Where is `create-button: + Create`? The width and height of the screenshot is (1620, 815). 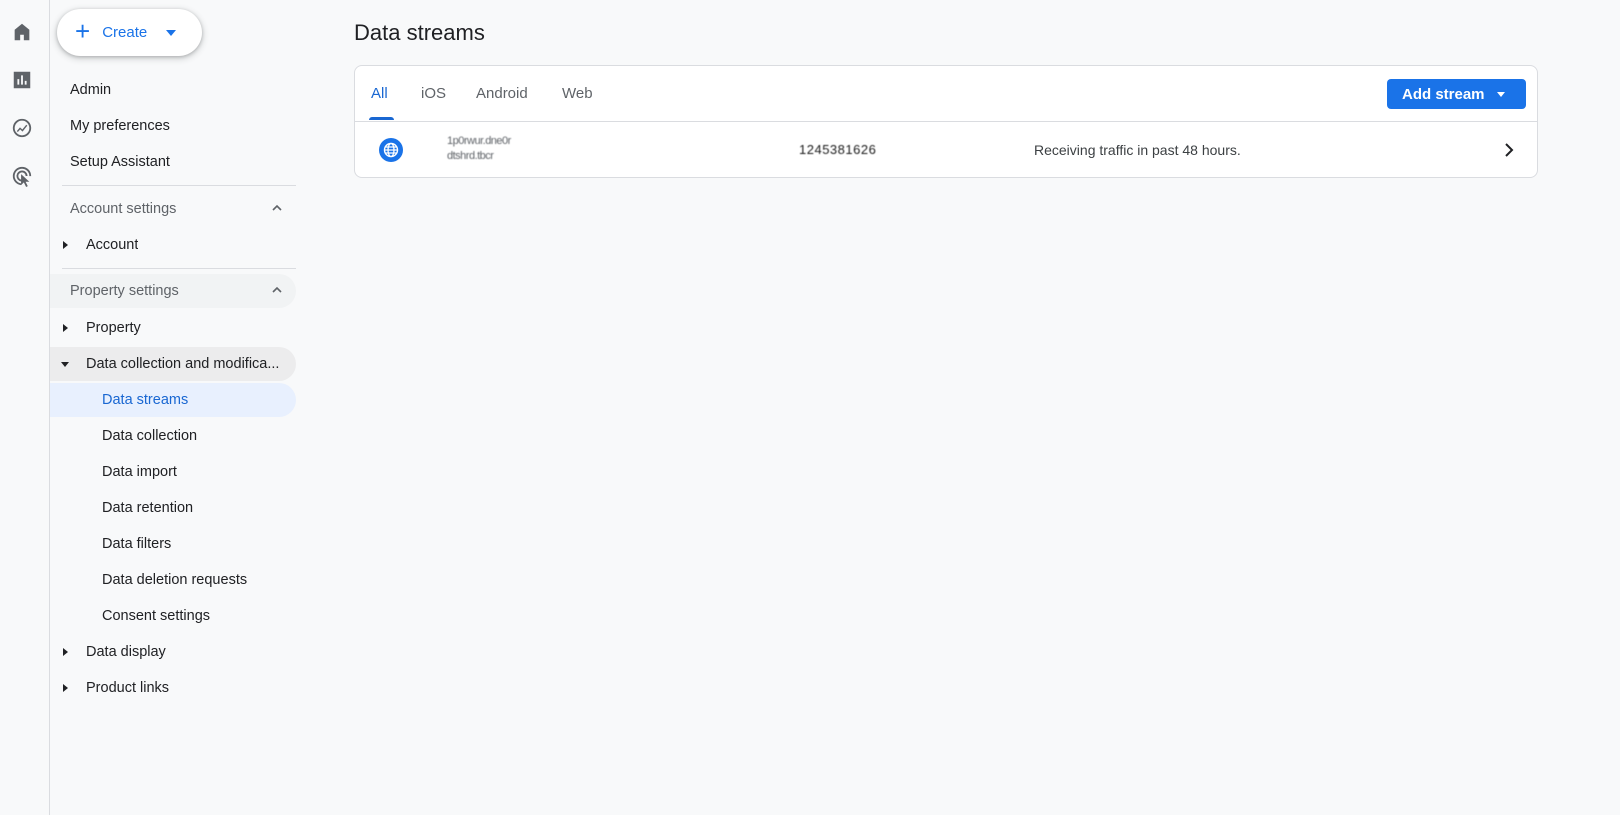
create-button: + Create is located at coordinates (129, 32).